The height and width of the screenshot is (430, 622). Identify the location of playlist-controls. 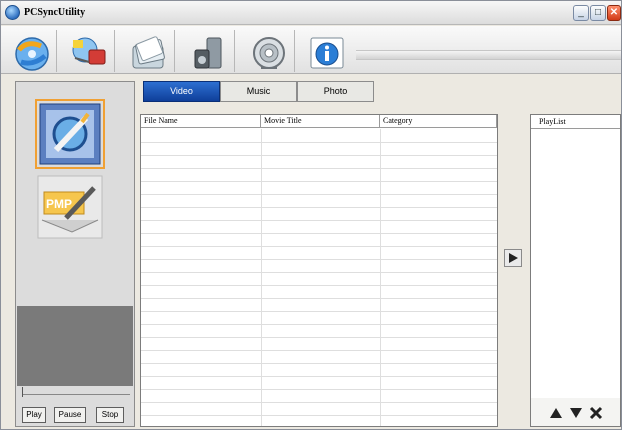
(575, 412).